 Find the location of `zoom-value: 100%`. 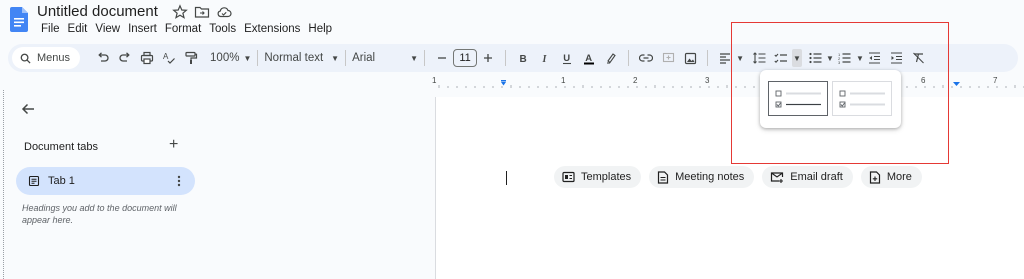

zoom-value: 100% is located at coordinates (225, 58).